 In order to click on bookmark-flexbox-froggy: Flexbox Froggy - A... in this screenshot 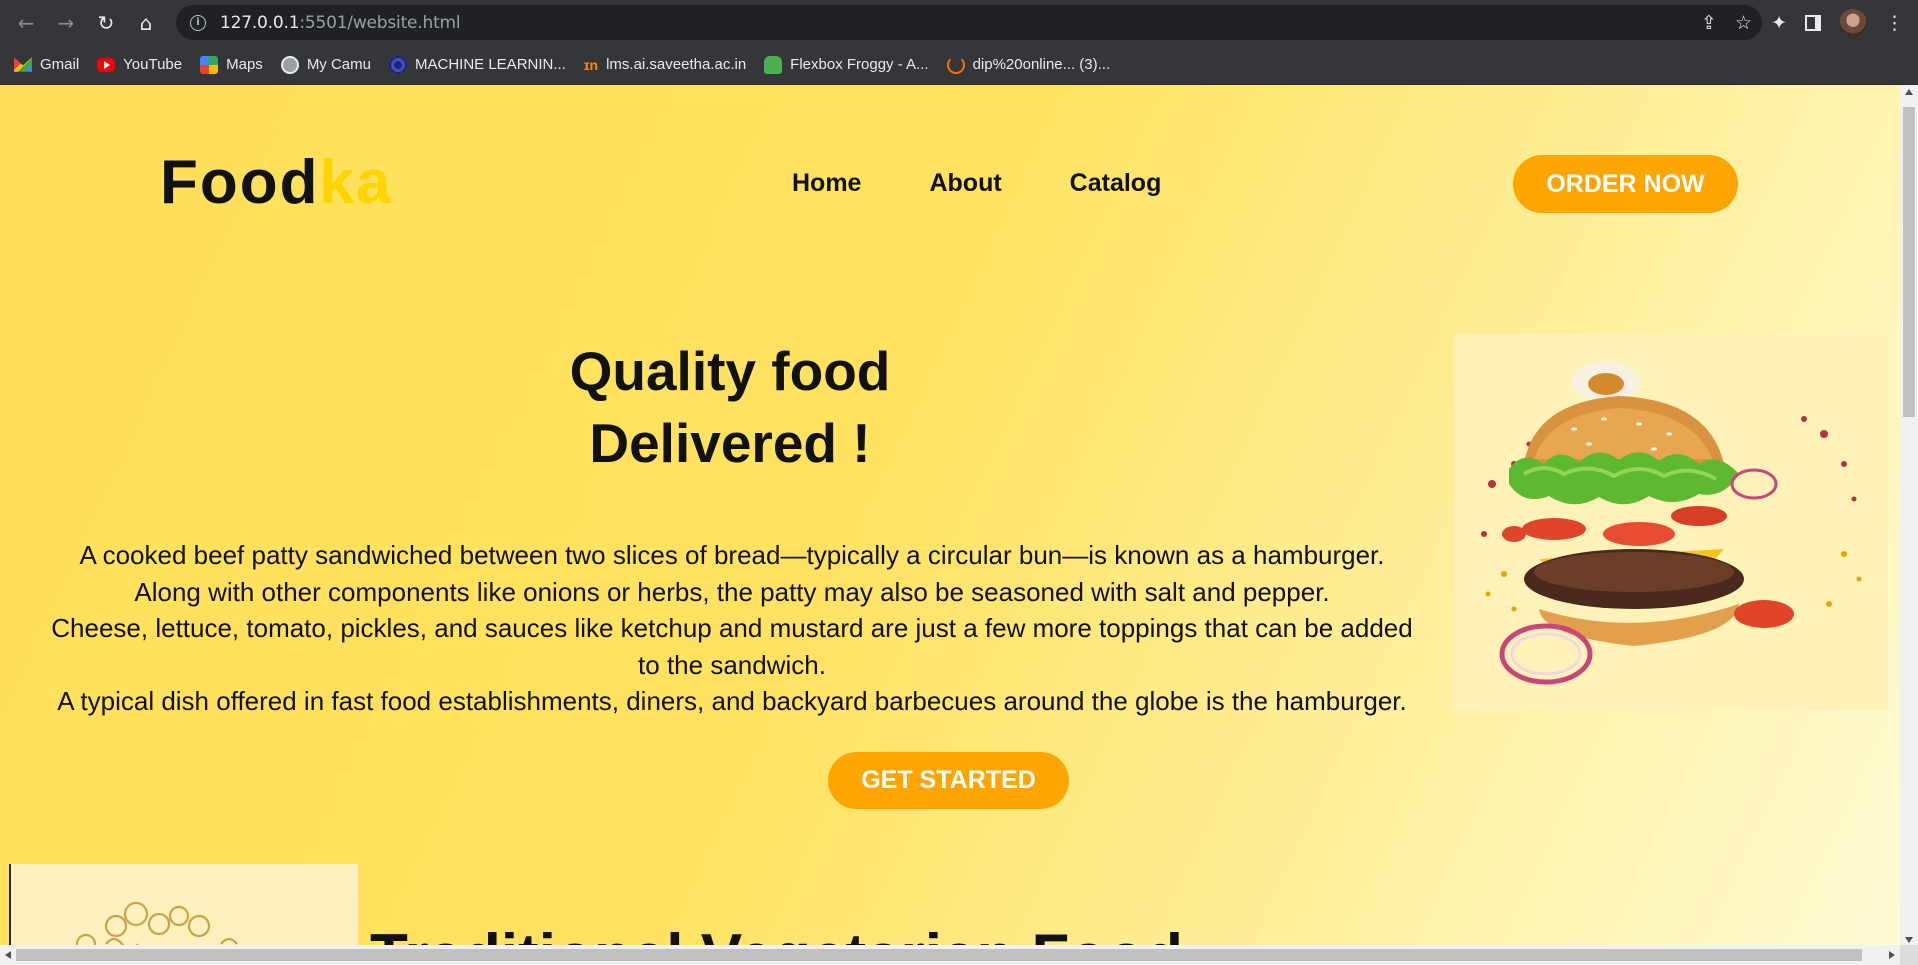, I will do `click(846, 64)`.